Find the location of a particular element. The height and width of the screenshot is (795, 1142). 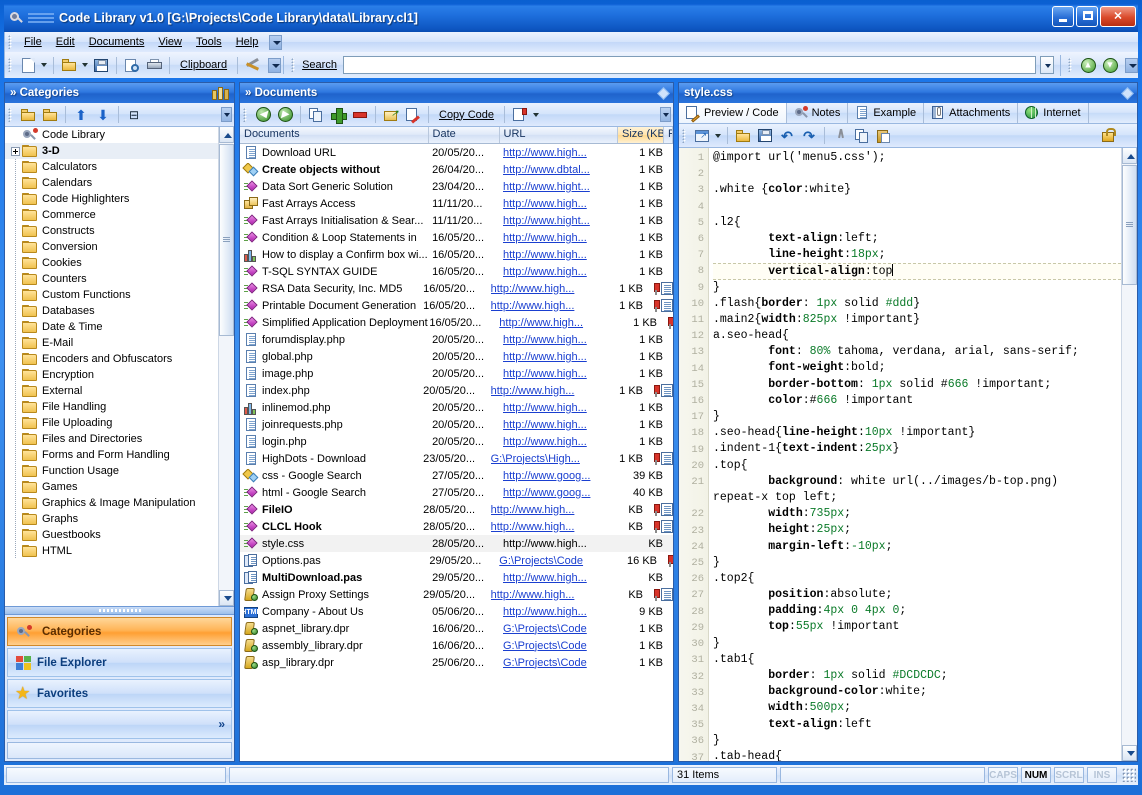

sidebar-item-code-highlighters: Code Highlighters is located at coordinates (111, 199).